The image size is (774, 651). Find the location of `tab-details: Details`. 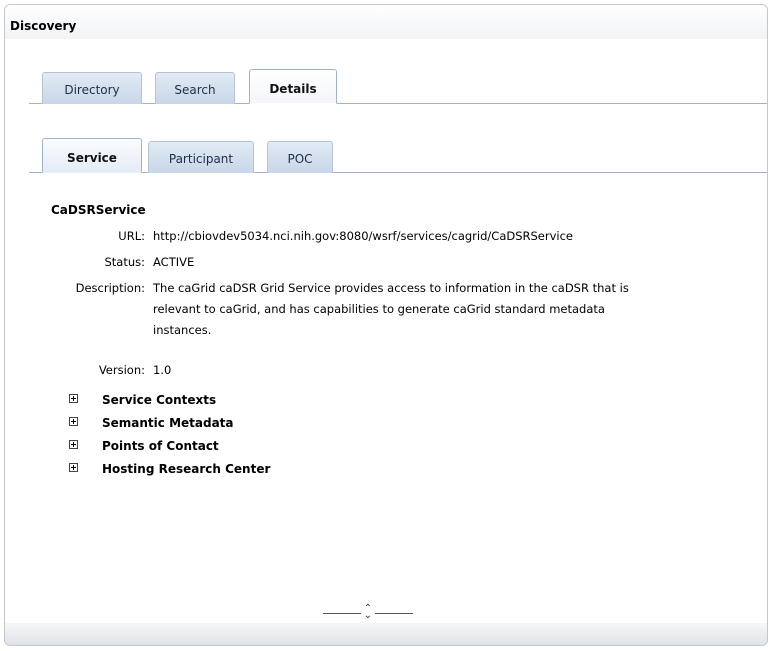

tab-details: Details is located at coordinates (293, 86).